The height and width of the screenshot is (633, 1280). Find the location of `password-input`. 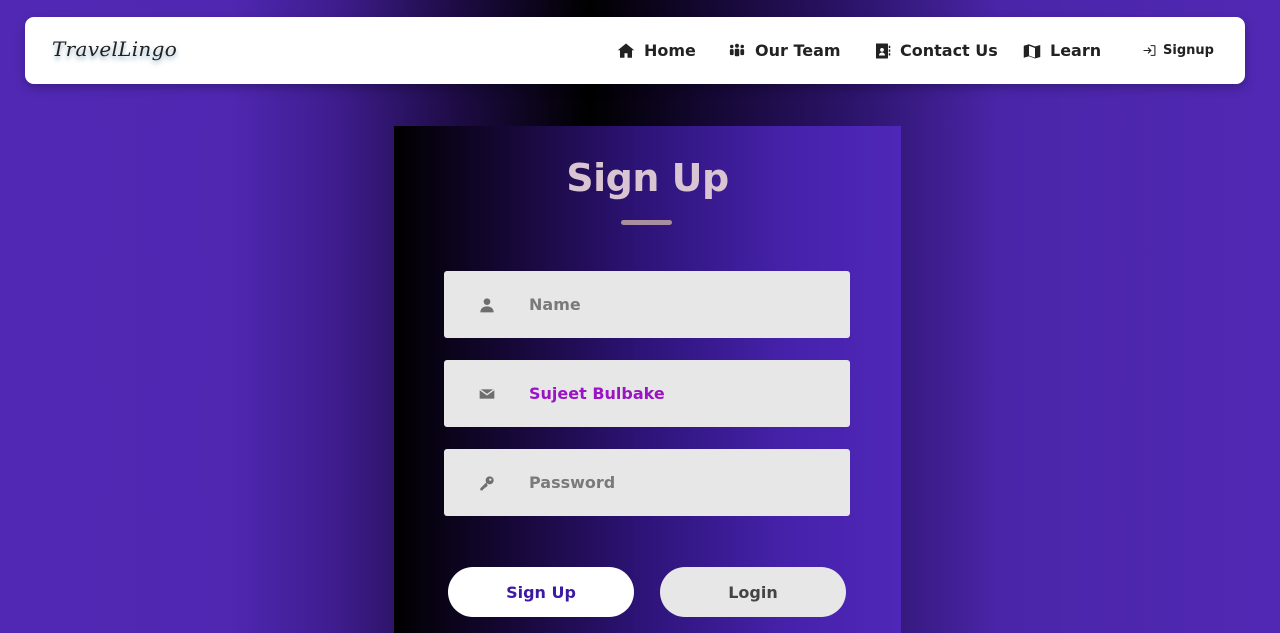

password-input is located at coordinates (679, 482).